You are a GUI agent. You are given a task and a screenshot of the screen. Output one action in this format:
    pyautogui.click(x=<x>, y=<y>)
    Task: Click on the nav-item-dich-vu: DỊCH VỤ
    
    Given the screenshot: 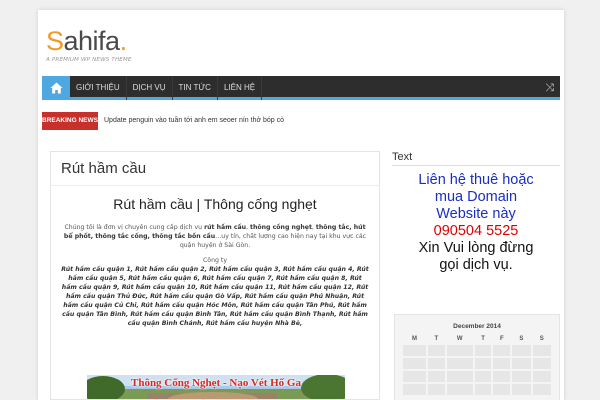 What is the action you would take?
    pyautogui.click(x=150, y=88)
    